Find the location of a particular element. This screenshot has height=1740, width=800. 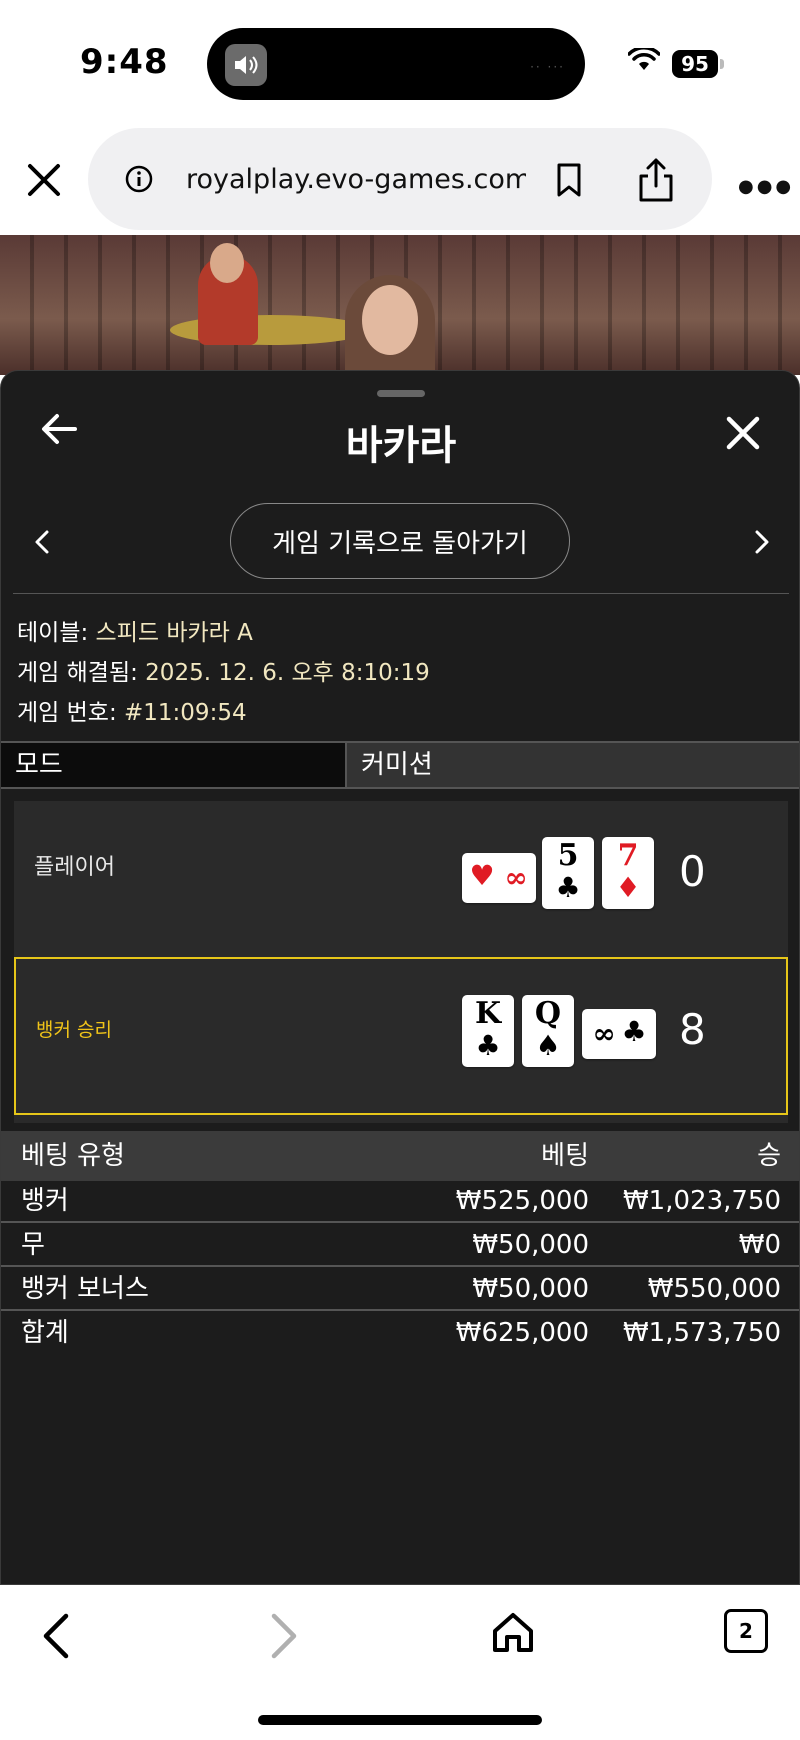

total-bet: ₩625,000 is located at coordinates (522, 1333).